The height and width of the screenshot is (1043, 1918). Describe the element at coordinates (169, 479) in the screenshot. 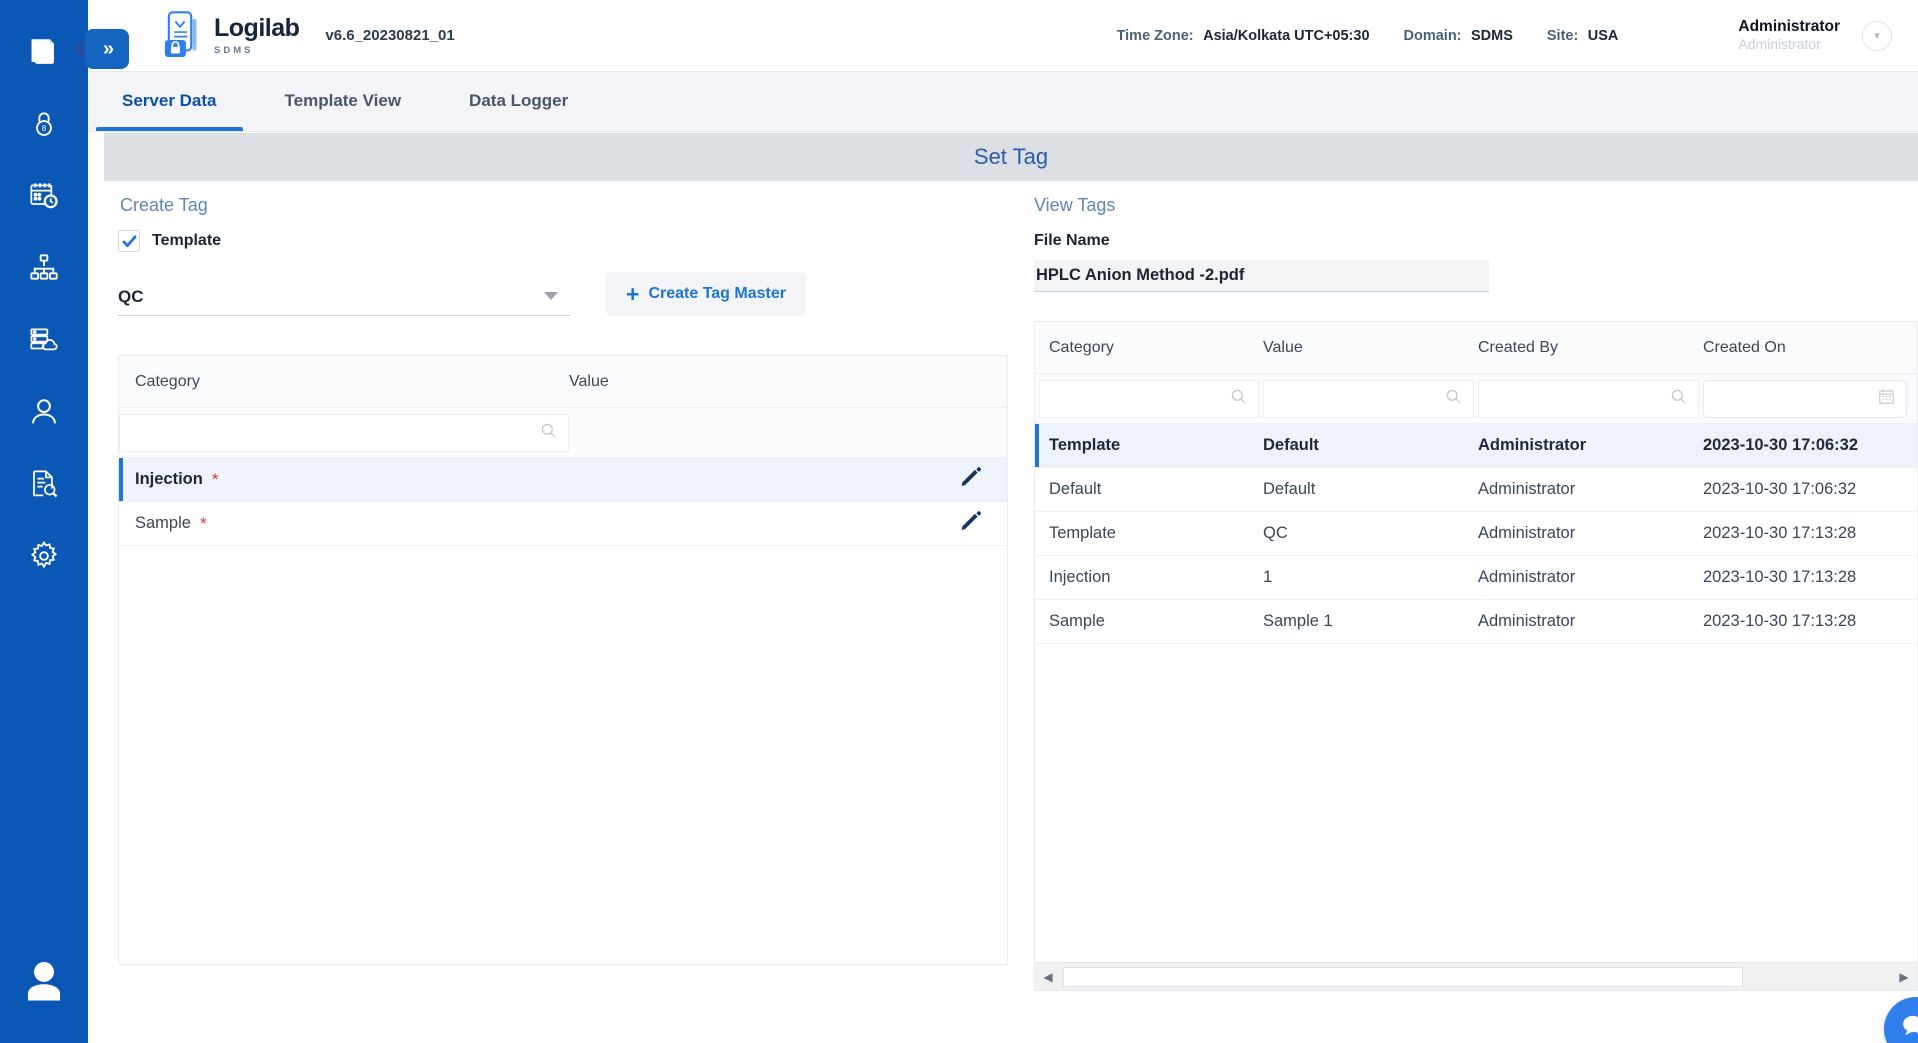

I see `row-category-text: Injection` at that location.